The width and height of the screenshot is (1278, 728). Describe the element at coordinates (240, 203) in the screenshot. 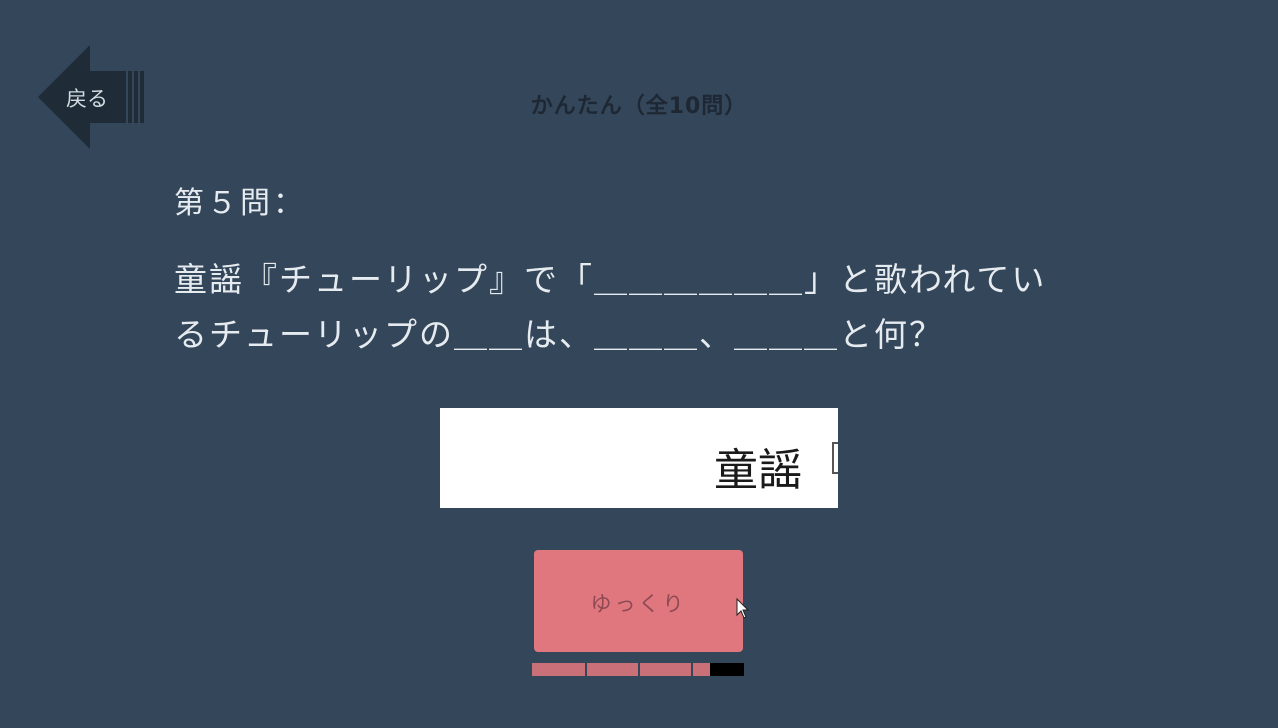

I see `question-number: 第５問：` at that location.